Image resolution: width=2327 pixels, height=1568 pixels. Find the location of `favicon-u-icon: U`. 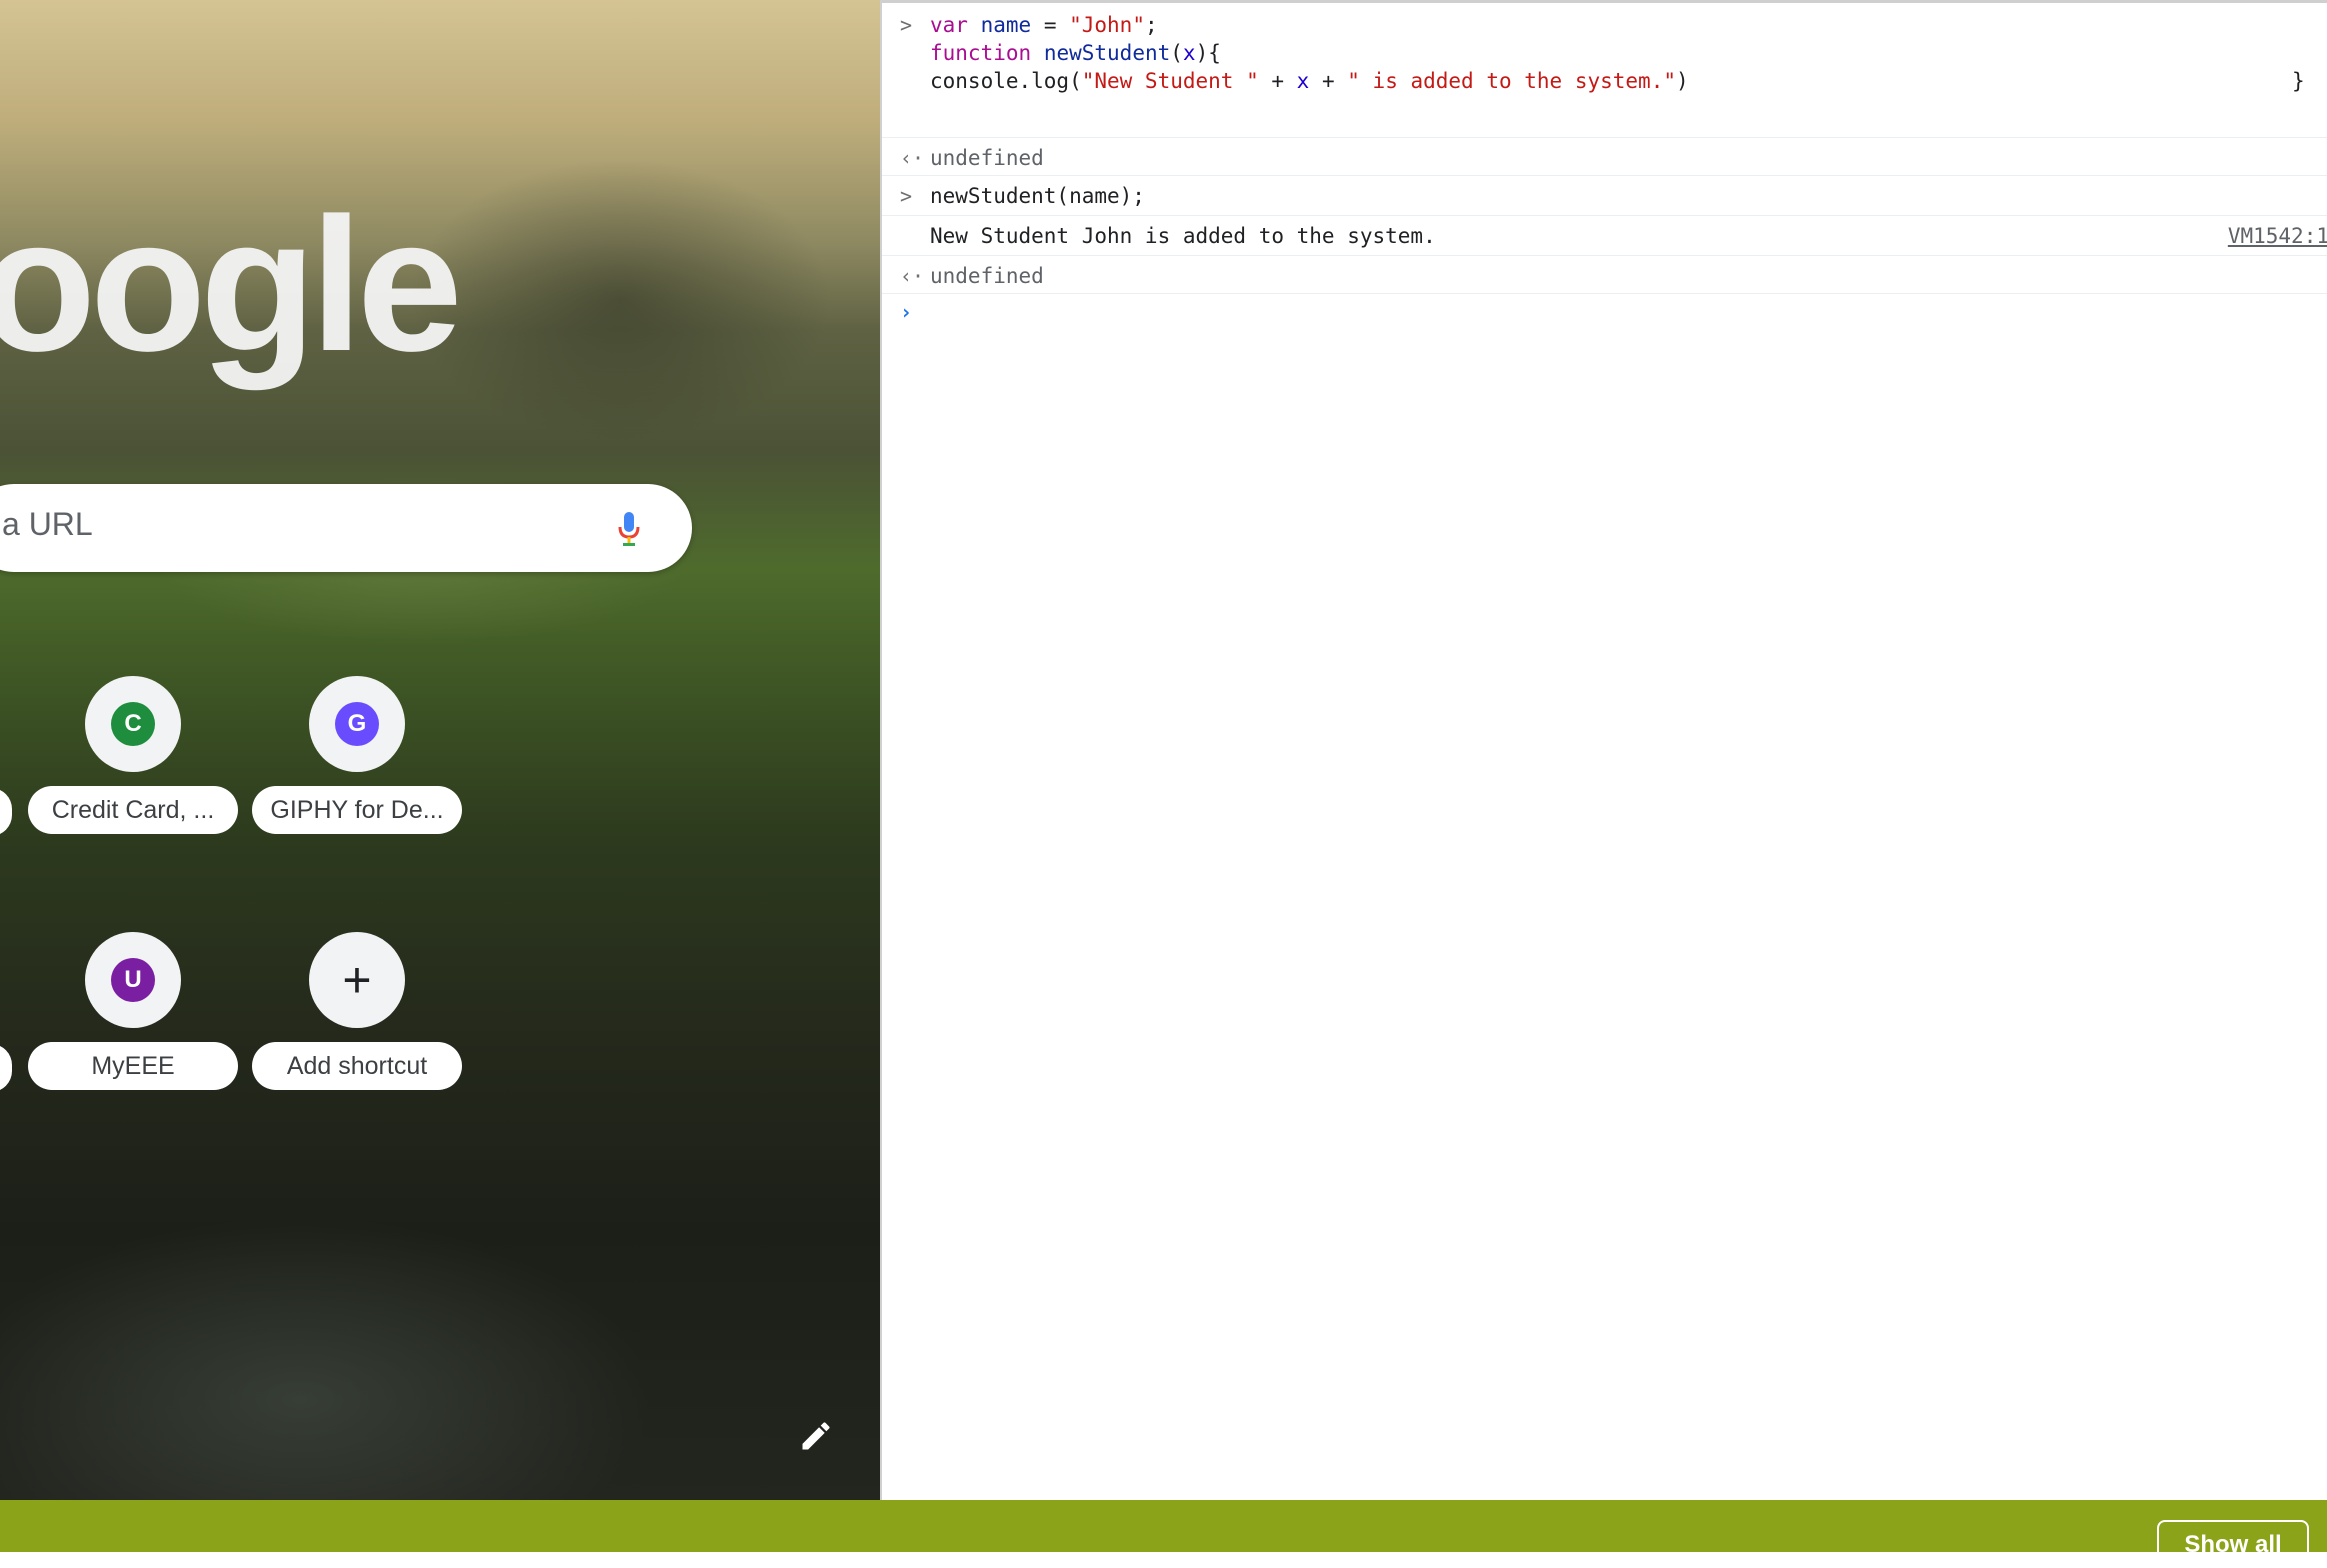

favicon-u-icon: U is located at coordinates (133, 980).